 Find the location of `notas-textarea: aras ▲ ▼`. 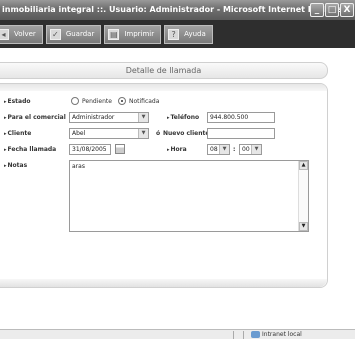

notas-textarea: aras ▲ ▼ is located at coordinates (189, 196).